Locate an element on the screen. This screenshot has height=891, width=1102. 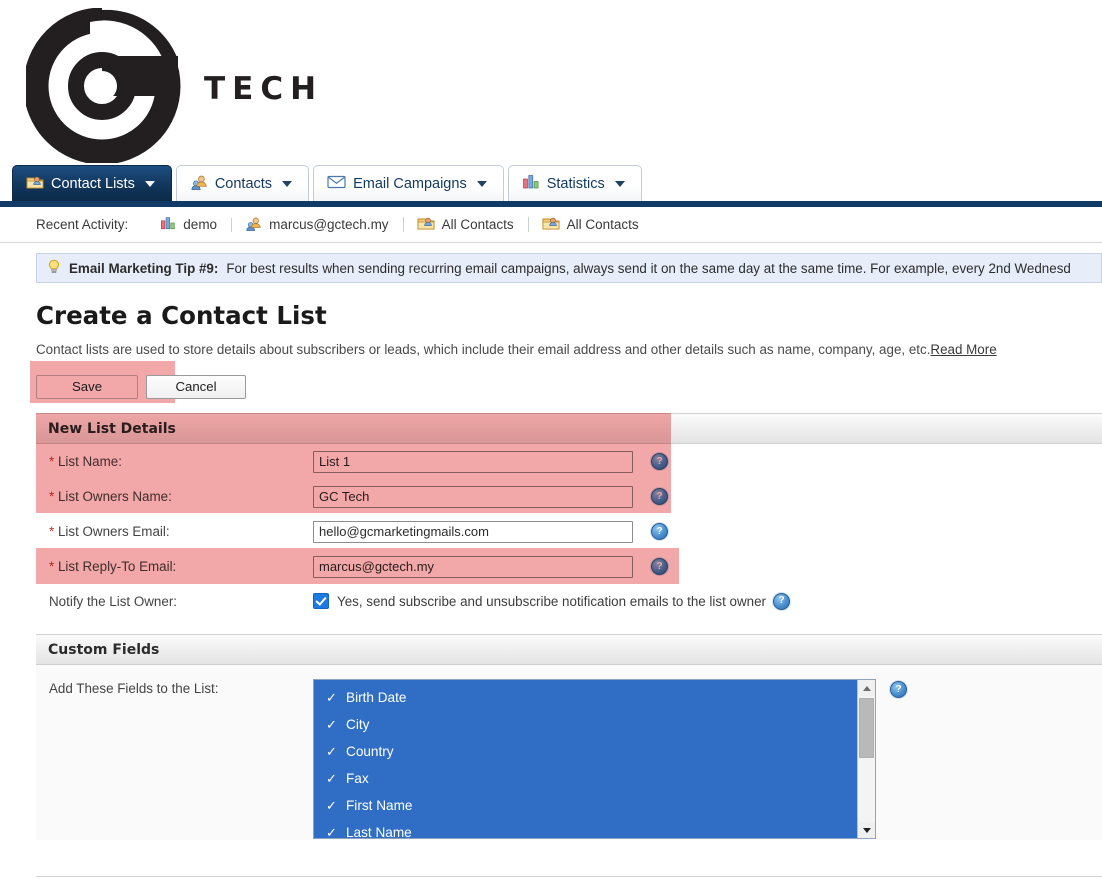
field-label-text: List Name: is located at coordinates (89, 461).